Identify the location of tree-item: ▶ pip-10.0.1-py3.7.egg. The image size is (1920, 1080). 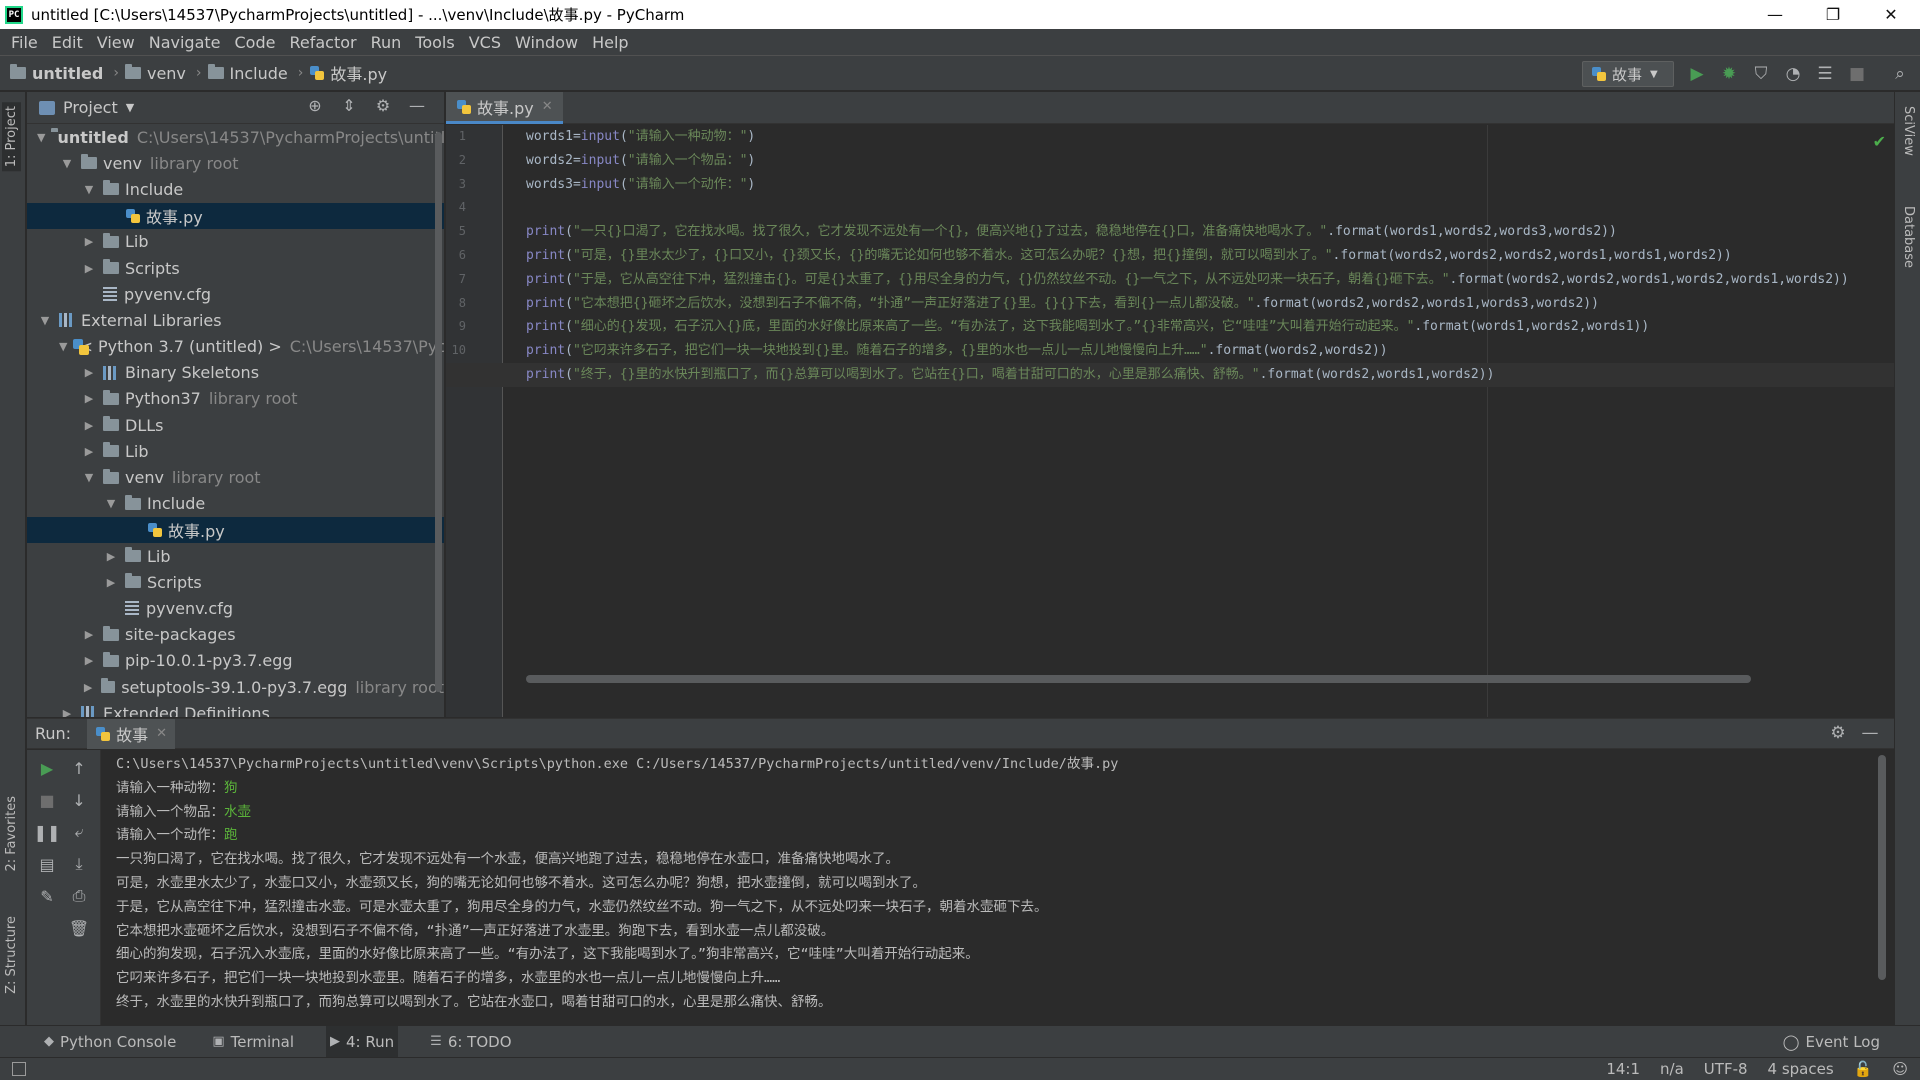
(235, 661).